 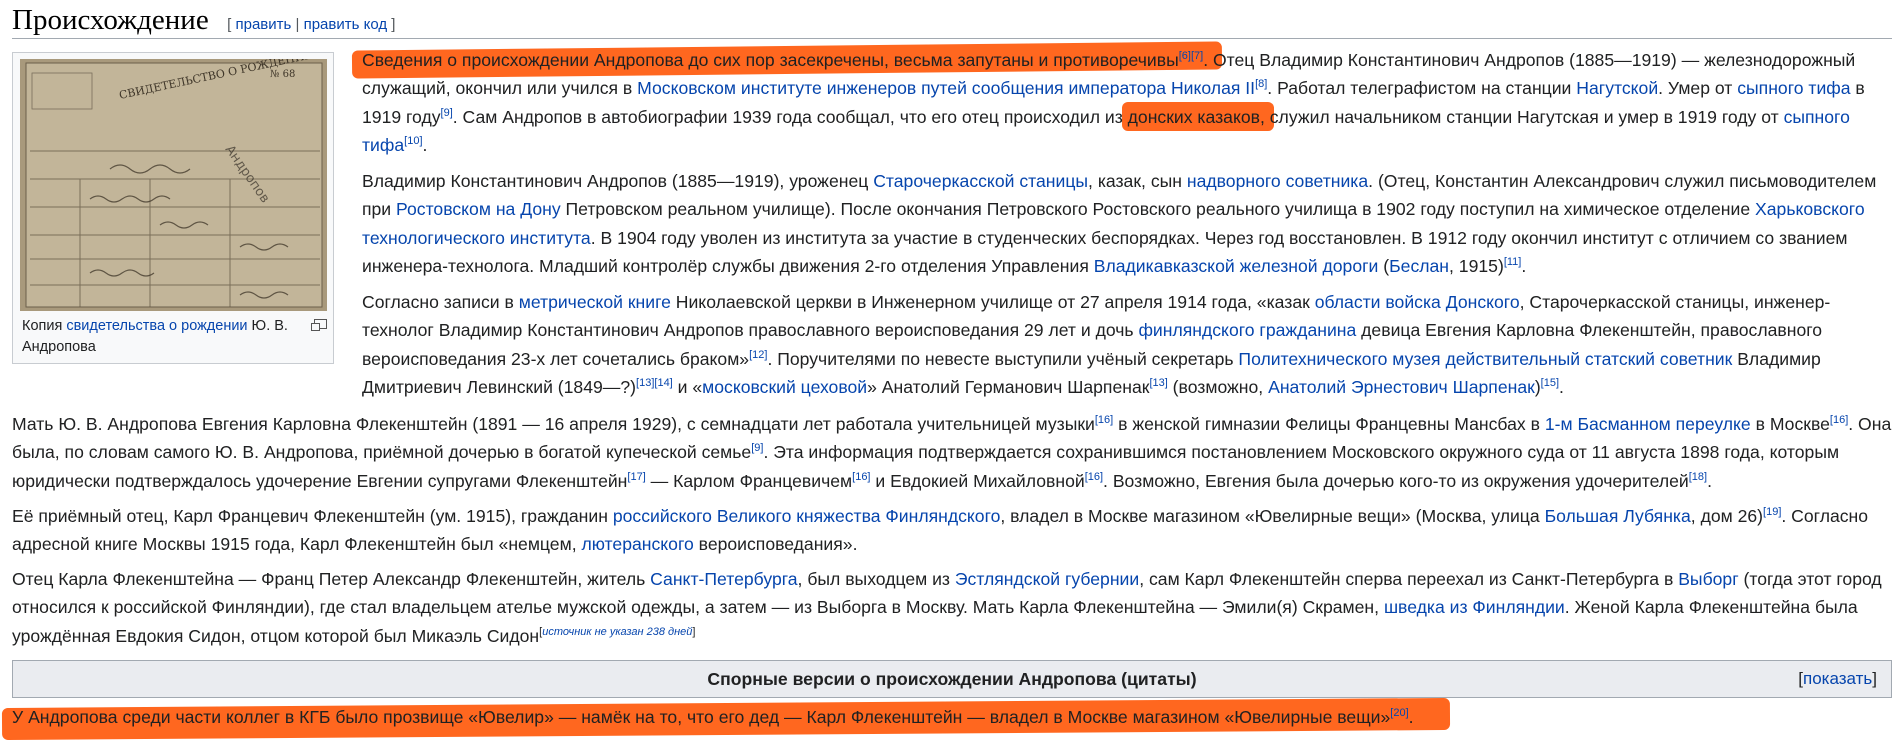 What do you see at coordinates (1104, 420) in the screenshot?
I see `ref-16: [16]` at bounding box center [1104, 420].